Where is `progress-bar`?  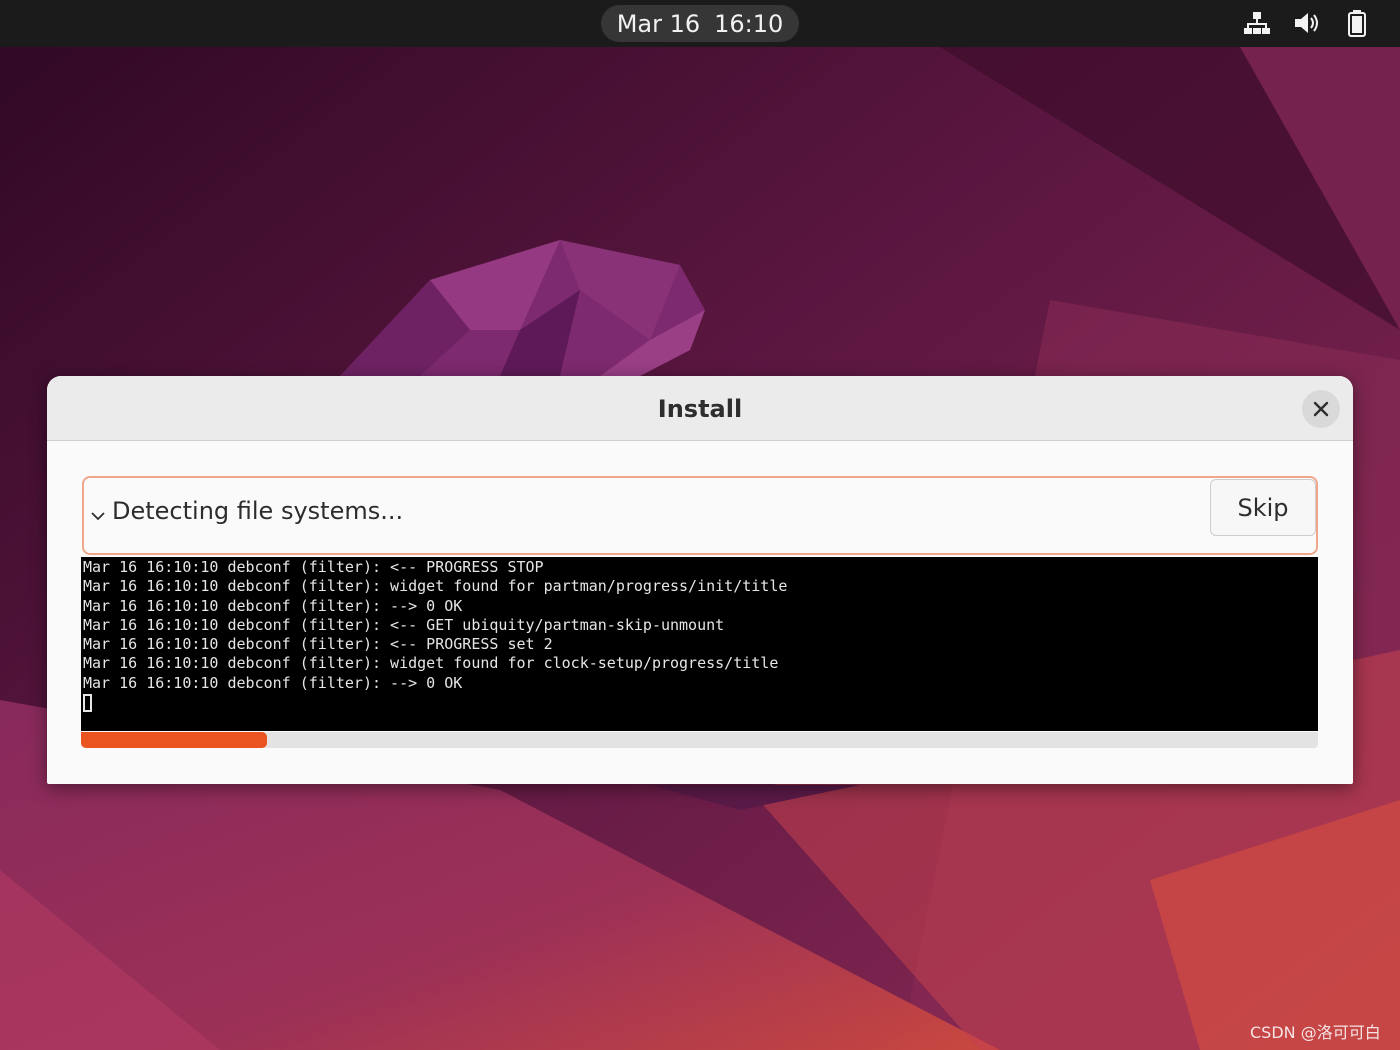 progress-bar is located at coordinates (699, 740).